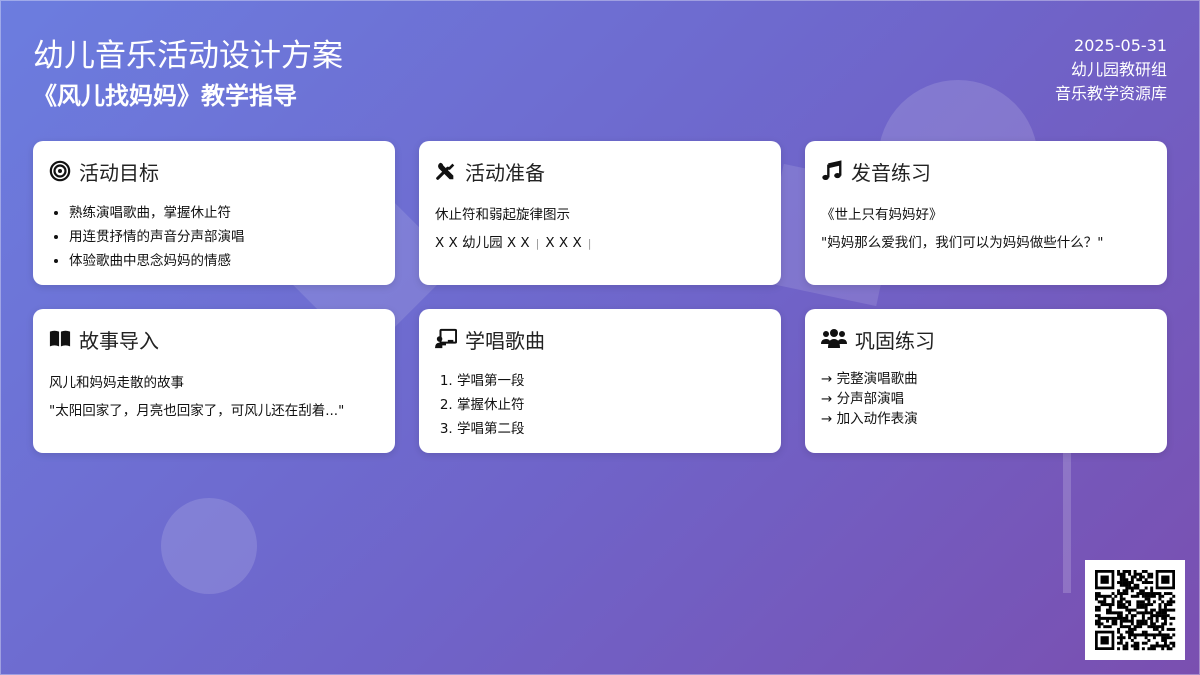 The height and width of the screenshot is (675, 1200). What do you see at coordinates (891, 172) in the screenshot?
I see `card-title-text: 发音练习` at bounding box center [891, 172].